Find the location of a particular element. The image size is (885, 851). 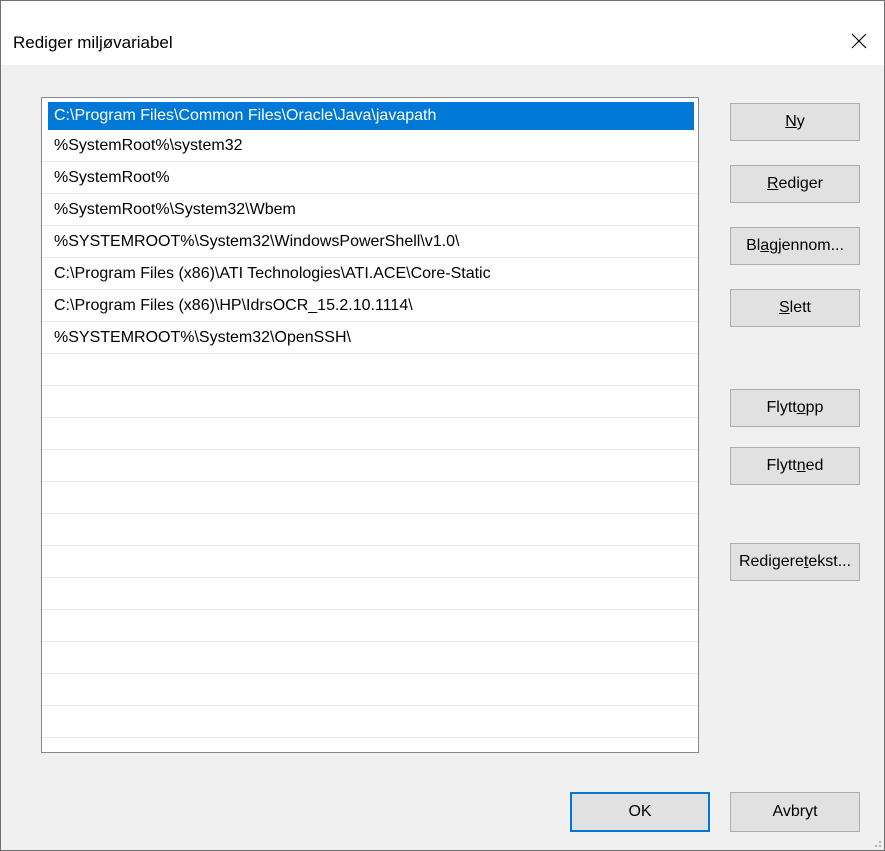

cancel-button: Avbryt is located at coordinates (795, 812).